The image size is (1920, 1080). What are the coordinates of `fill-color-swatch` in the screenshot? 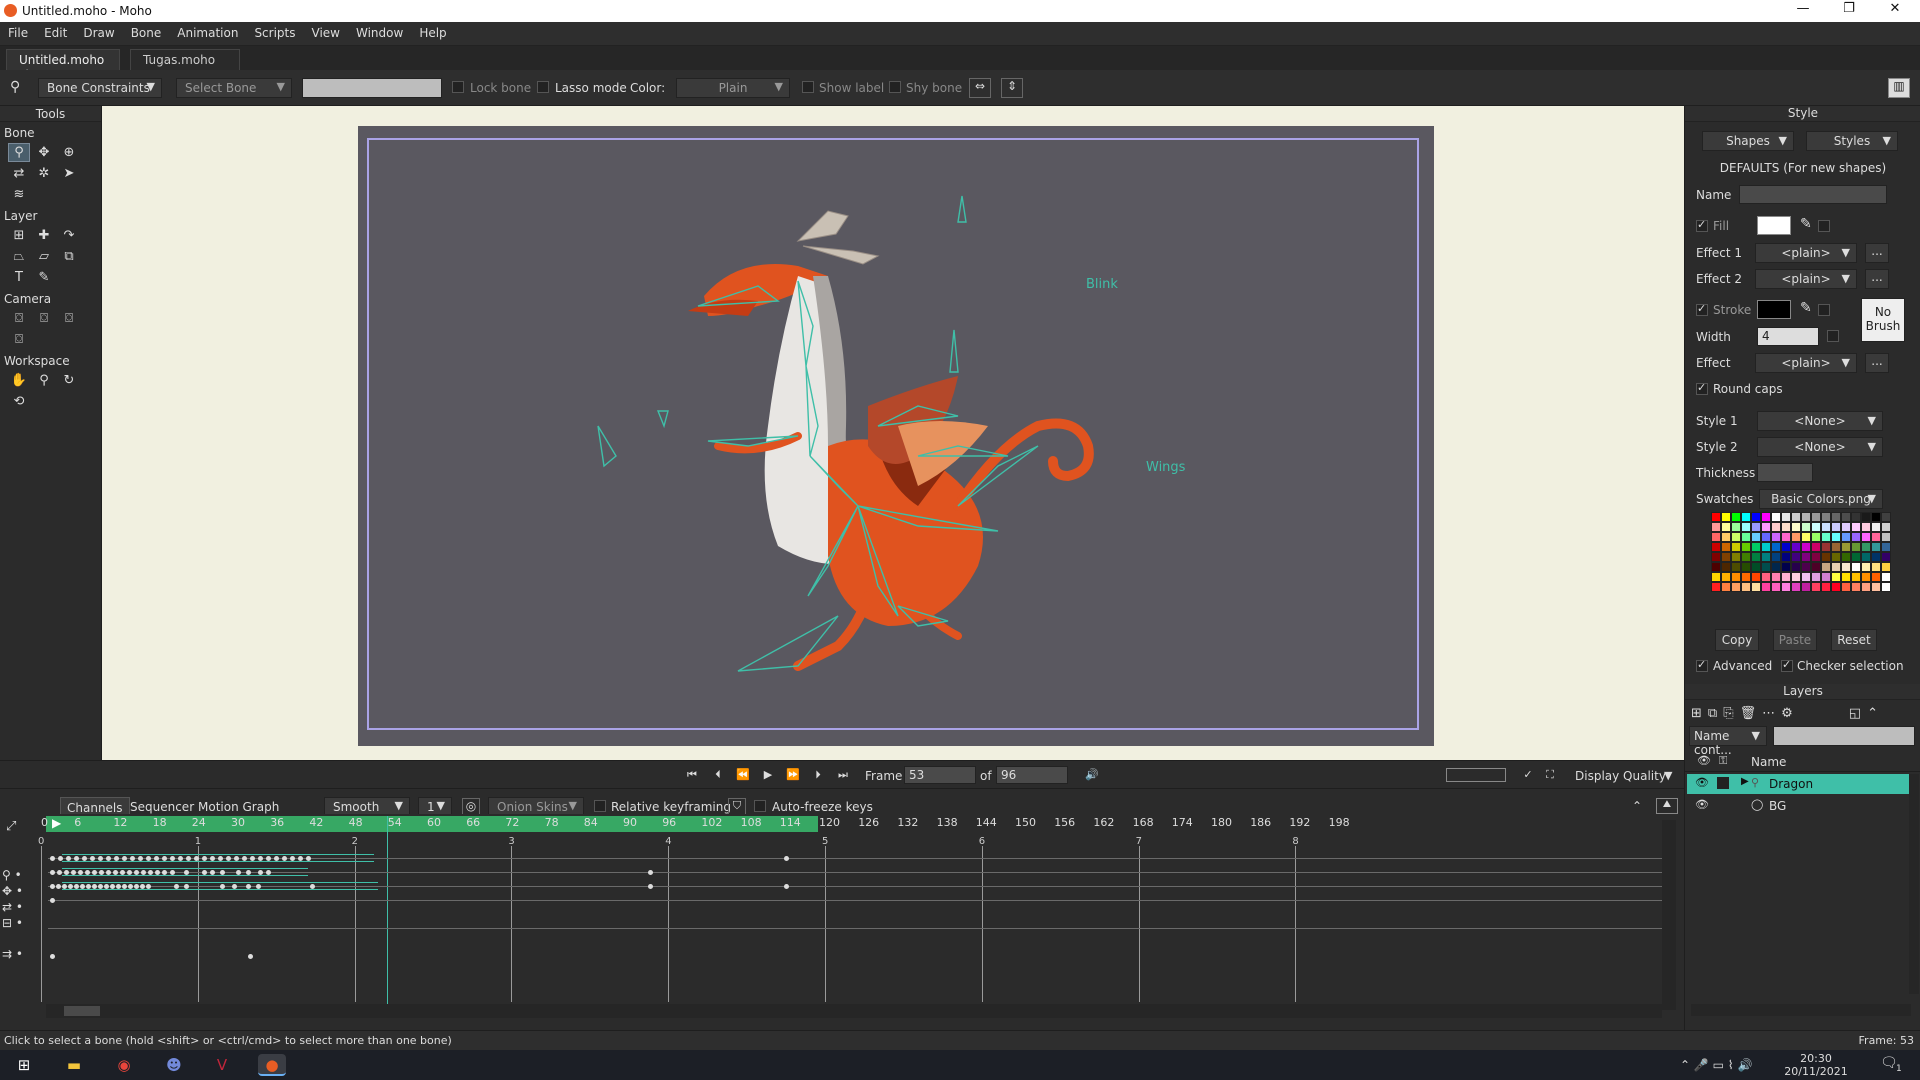 It's located at (1774, 225).